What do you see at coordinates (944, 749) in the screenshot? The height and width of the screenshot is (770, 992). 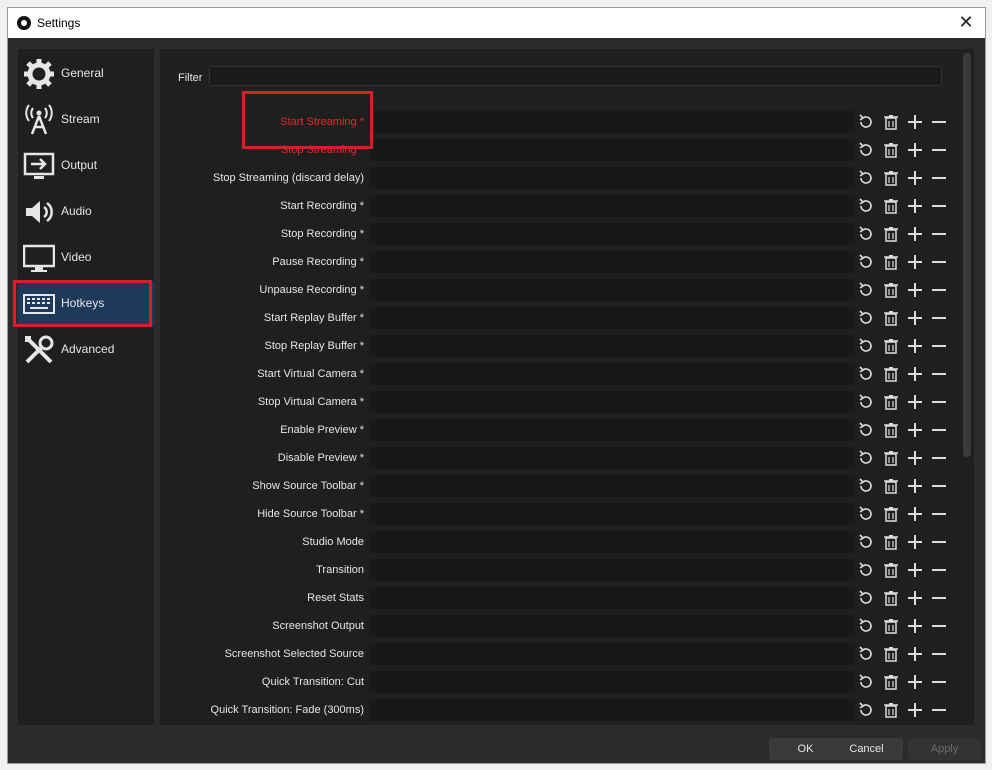 I see `apply-button: Apply` at bounding box center [944, 749].